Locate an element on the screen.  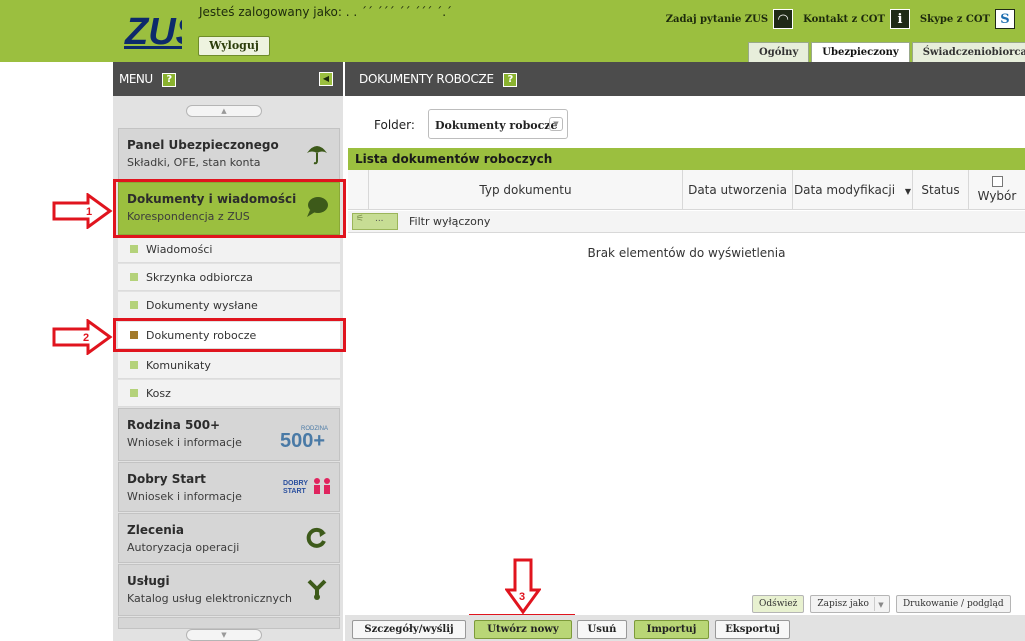
umbrella-icon is located at coordinates (317, 154).